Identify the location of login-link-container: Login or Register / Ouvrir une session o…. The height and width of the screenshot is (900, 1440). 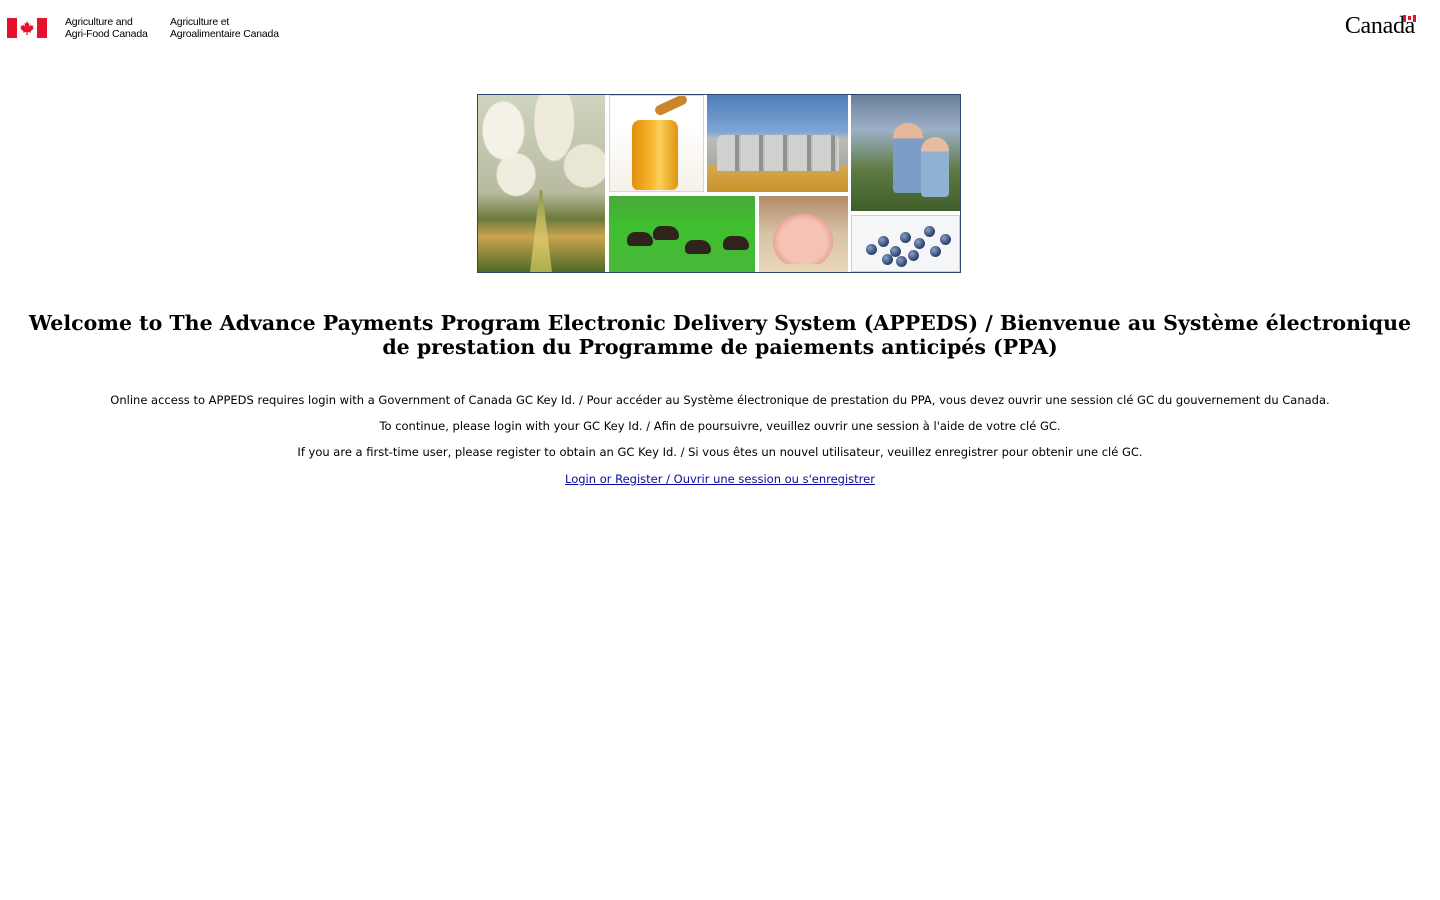
(720, 479).